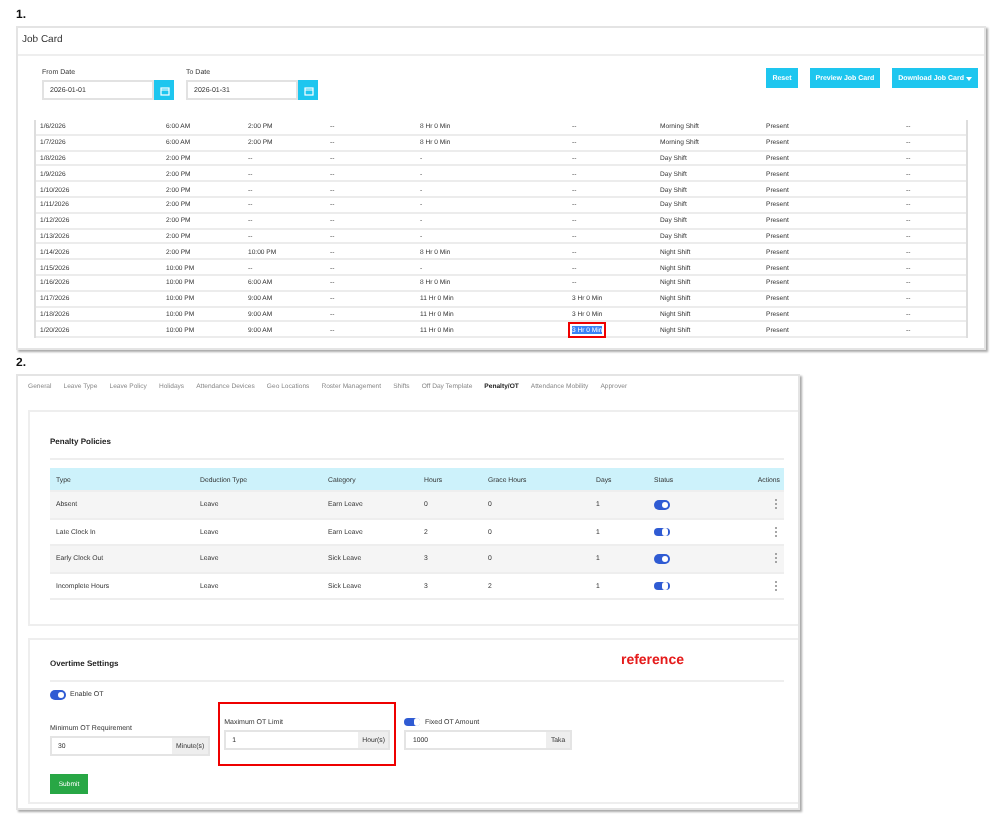  Describe the element at coordinates (969, 78) in the screenshot. I see `caret-icon` at that location.